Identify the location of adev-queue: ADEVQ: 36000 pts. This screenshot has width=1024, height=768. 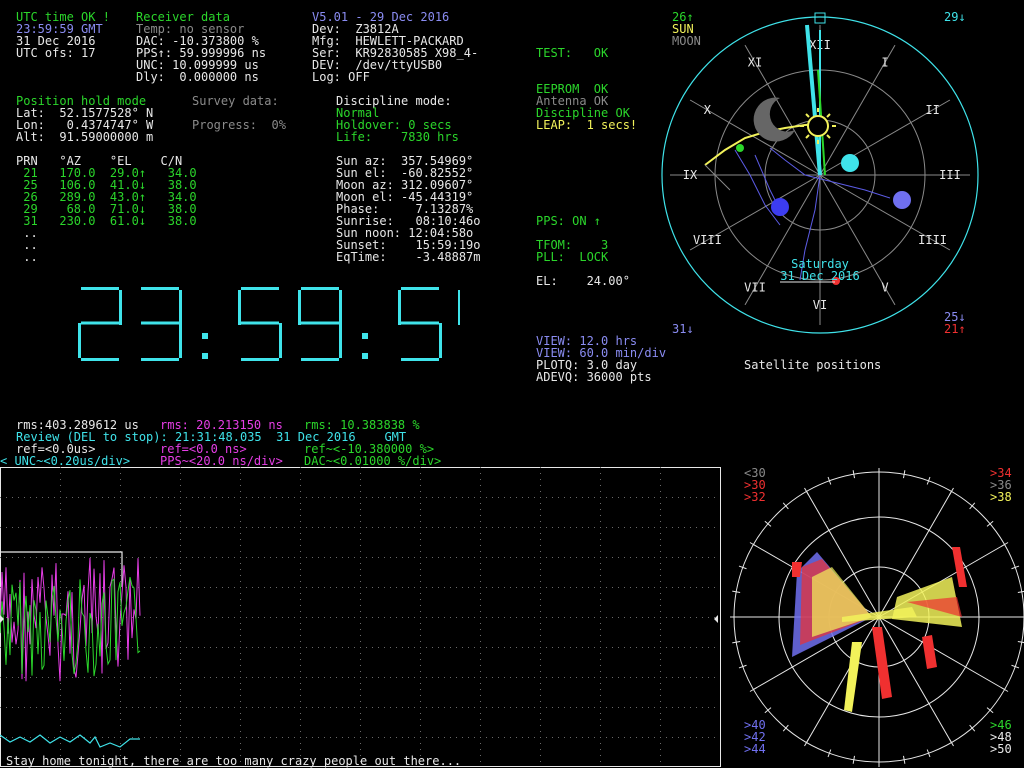
(594, 377).